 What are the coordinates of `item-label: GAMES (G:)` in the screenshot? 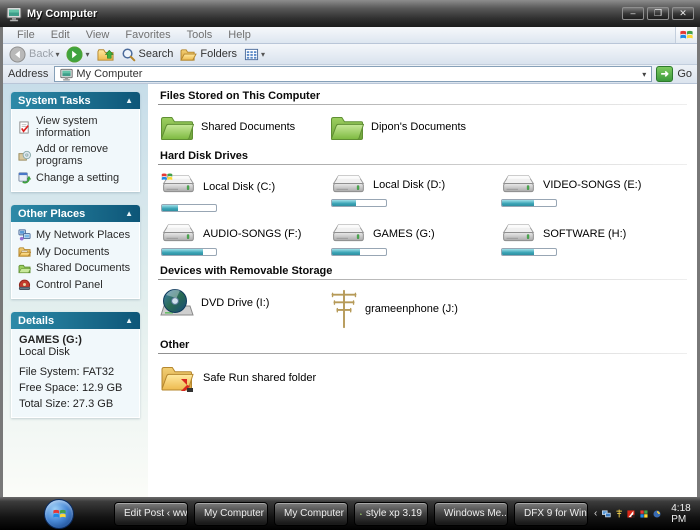 It's located at (404, 233).